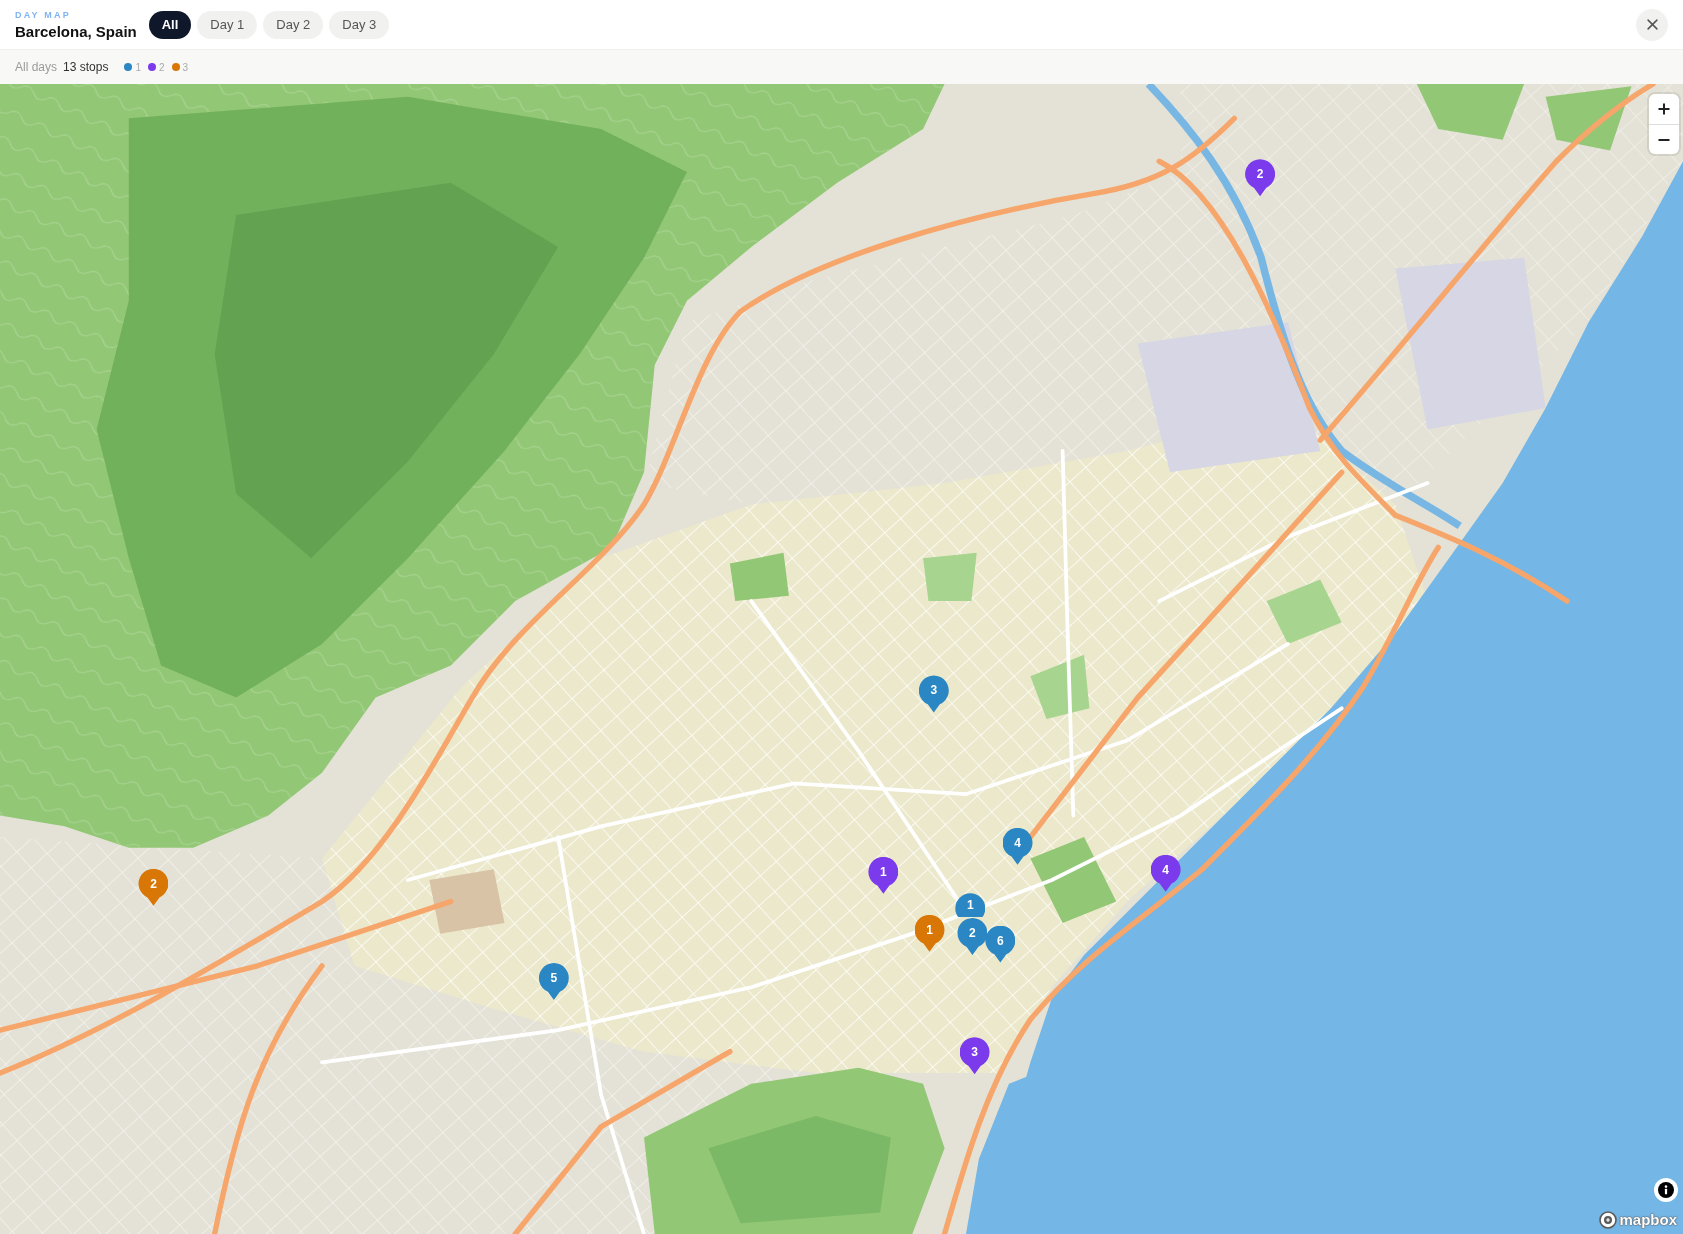 The height and width of the screenshot is (1234, 1683). I want to click on info-icon, so click(1666, 1190).